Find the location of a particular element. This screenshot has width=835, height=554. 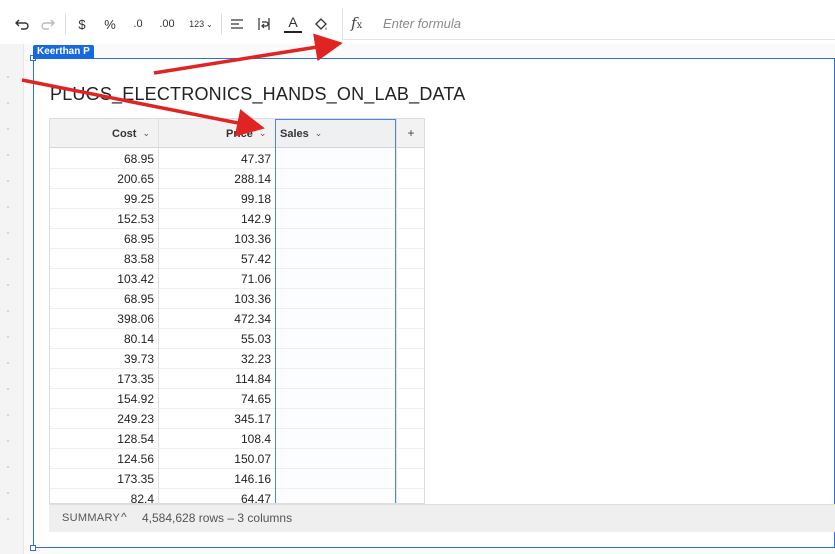

resize-handle is located at coordinates (33, 548).